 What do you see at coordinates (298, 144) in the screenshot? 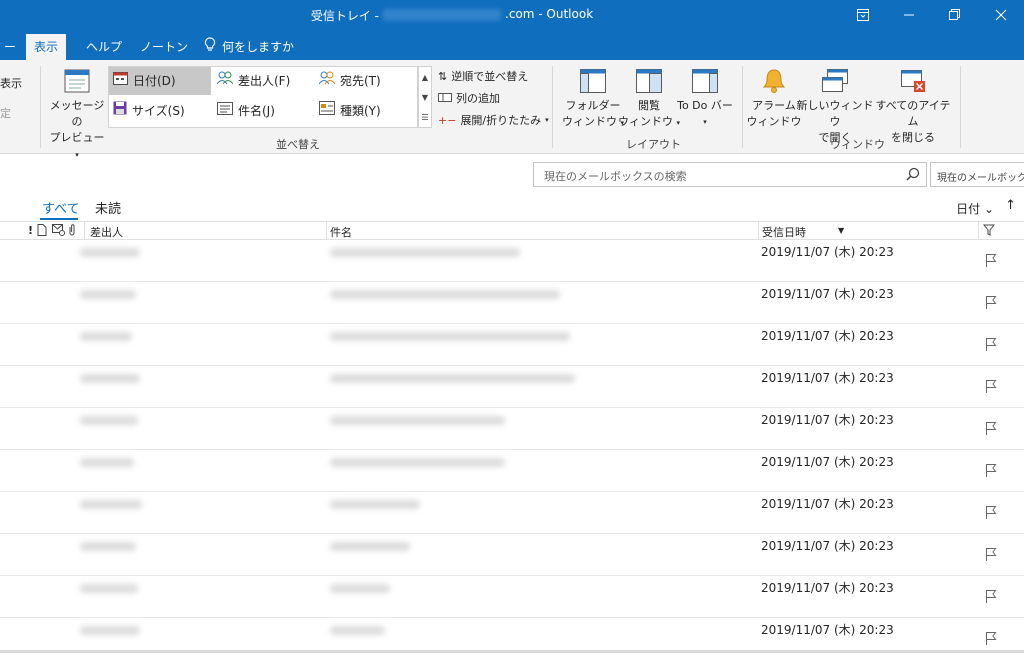
I see `arrangement-group-label: 並べ替え` at bounding box center [298, 144].